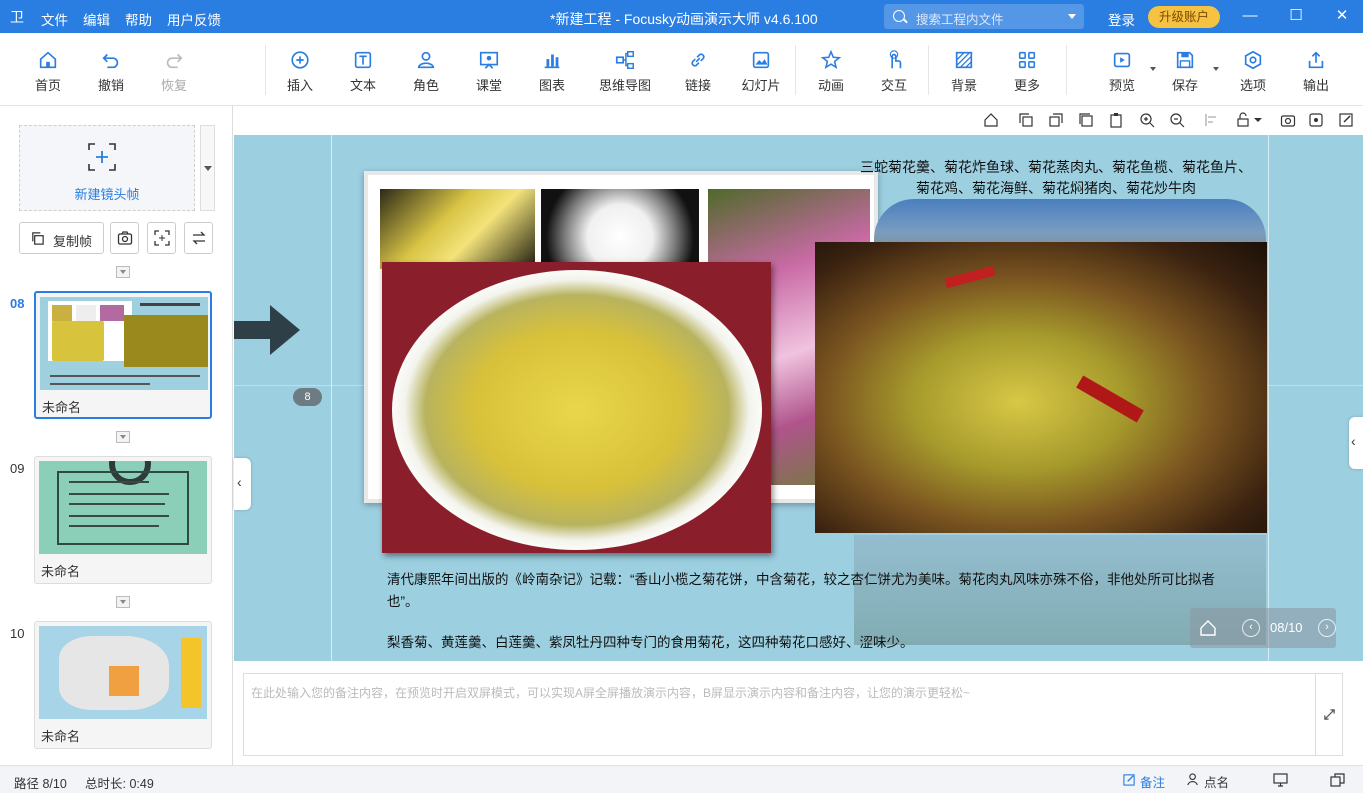 This screenshot has height=793, width=1363. I want to click on login-link: 登录, so click(1121, 19).